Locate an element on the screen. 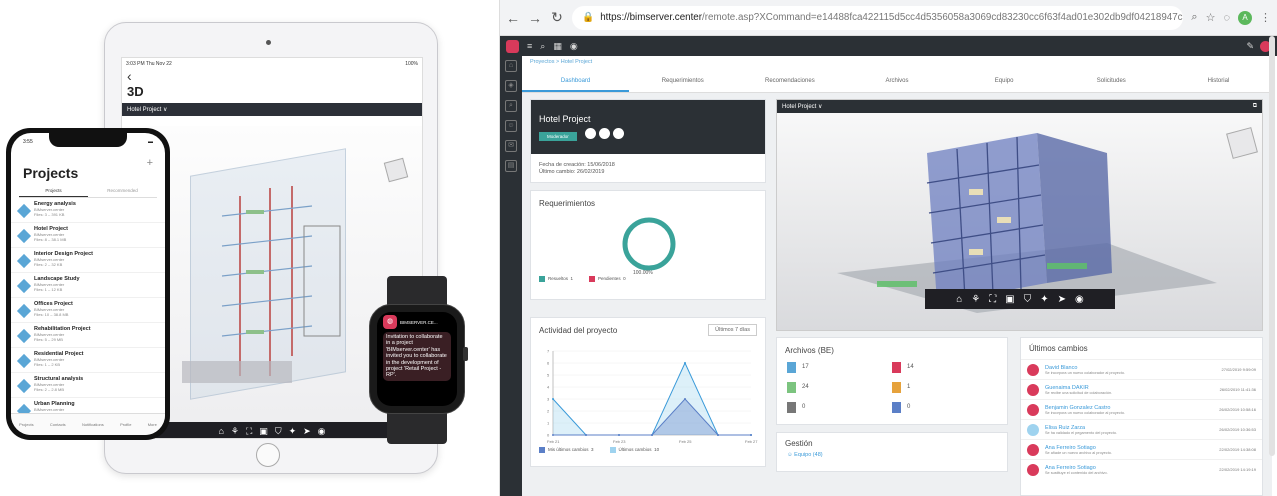 This screenshot has height=496, width=1277. back-arrow-icon: ← is located at coordinates (513, 18).